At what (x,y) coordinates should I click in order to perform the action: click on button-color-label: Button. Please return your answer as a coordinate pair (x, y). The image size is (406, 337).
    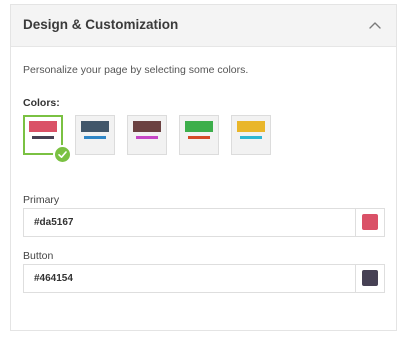
    Looking at the image, I should click on (38, 256).